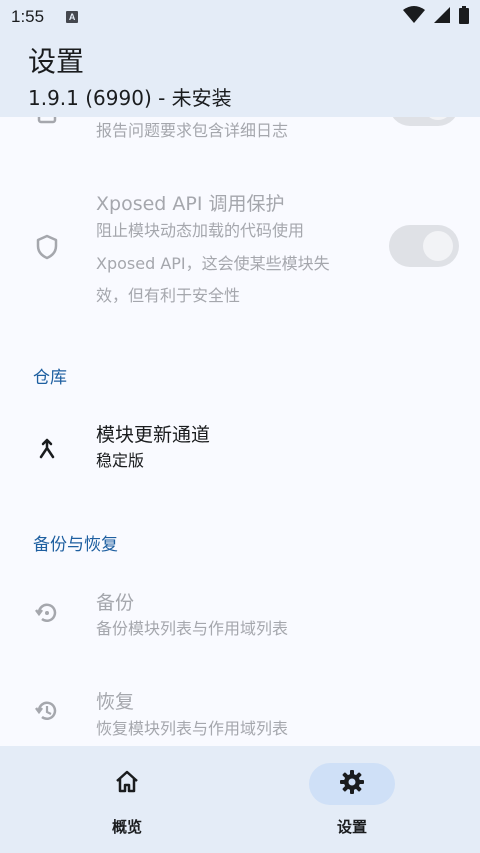  I want to click on history-icon, so click(47, 711).